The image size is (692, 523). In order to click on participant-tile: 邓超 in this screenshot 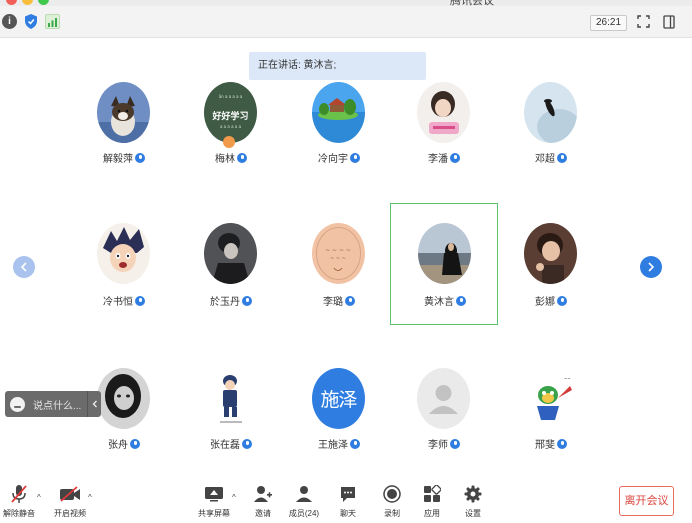, I will do `click(551, 137)`.